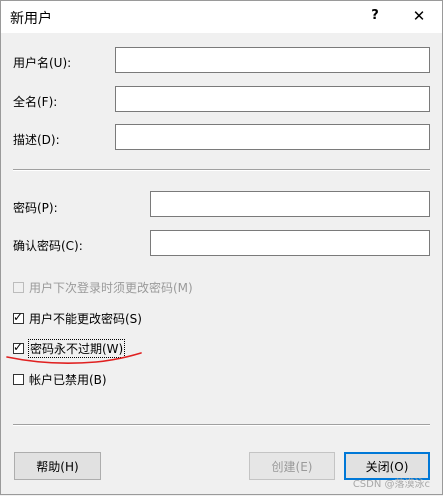 Image resolution: width=443 pixels, height=496 pixels. I want to click on close-icon: ✕, so click(419, 16).